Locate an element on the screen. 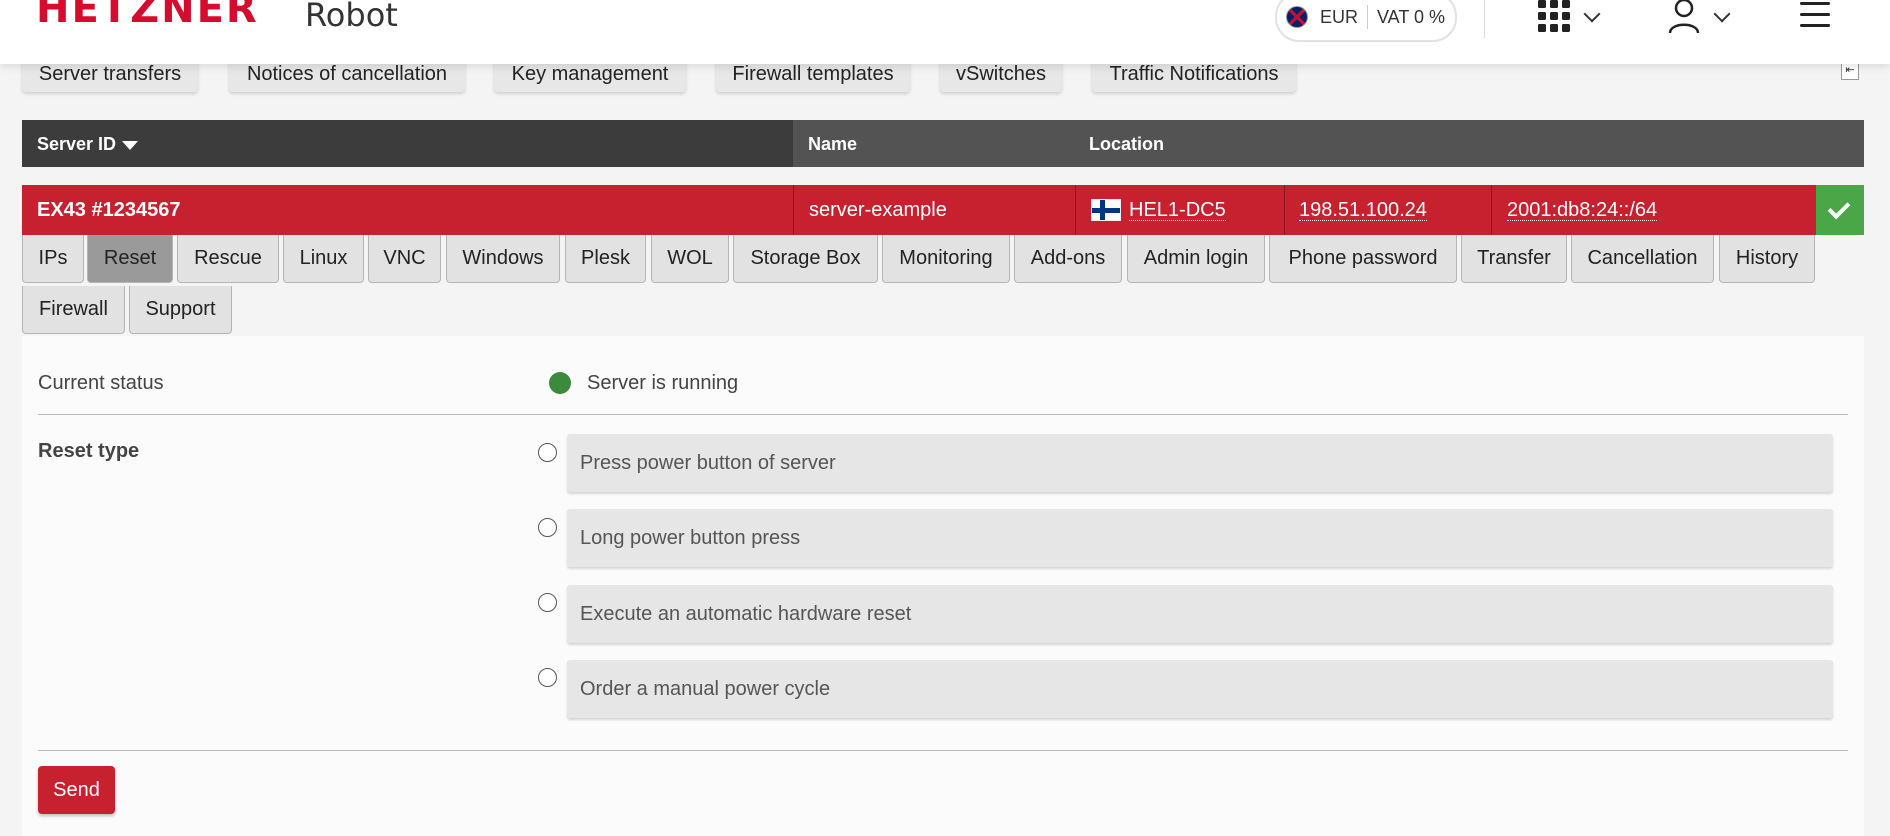 Image resolution: width=1890 pixels, height=836 pixels. collapse-icon: ⇤ is located at coordinates (1850, 71).